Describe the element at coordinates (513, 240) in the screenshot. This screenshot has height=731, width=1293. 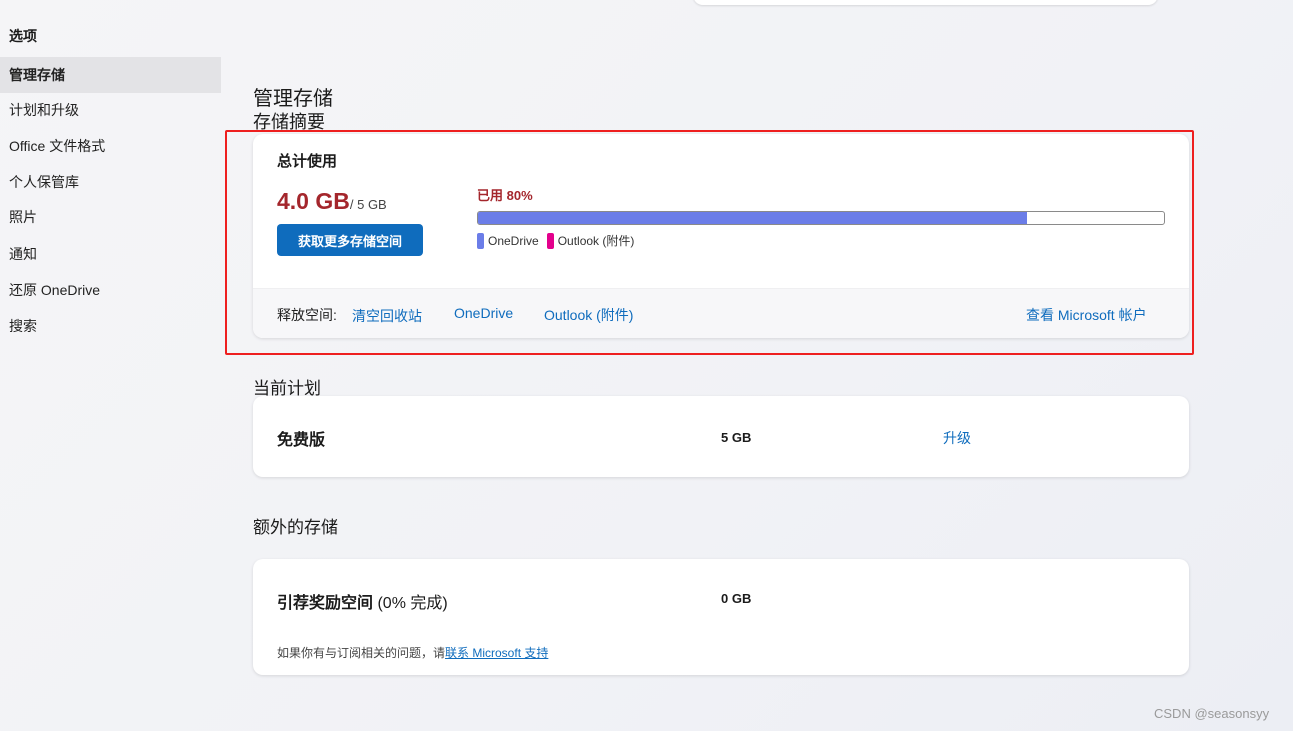
I see `legend-label-onedrive: OneDrive` at that location.